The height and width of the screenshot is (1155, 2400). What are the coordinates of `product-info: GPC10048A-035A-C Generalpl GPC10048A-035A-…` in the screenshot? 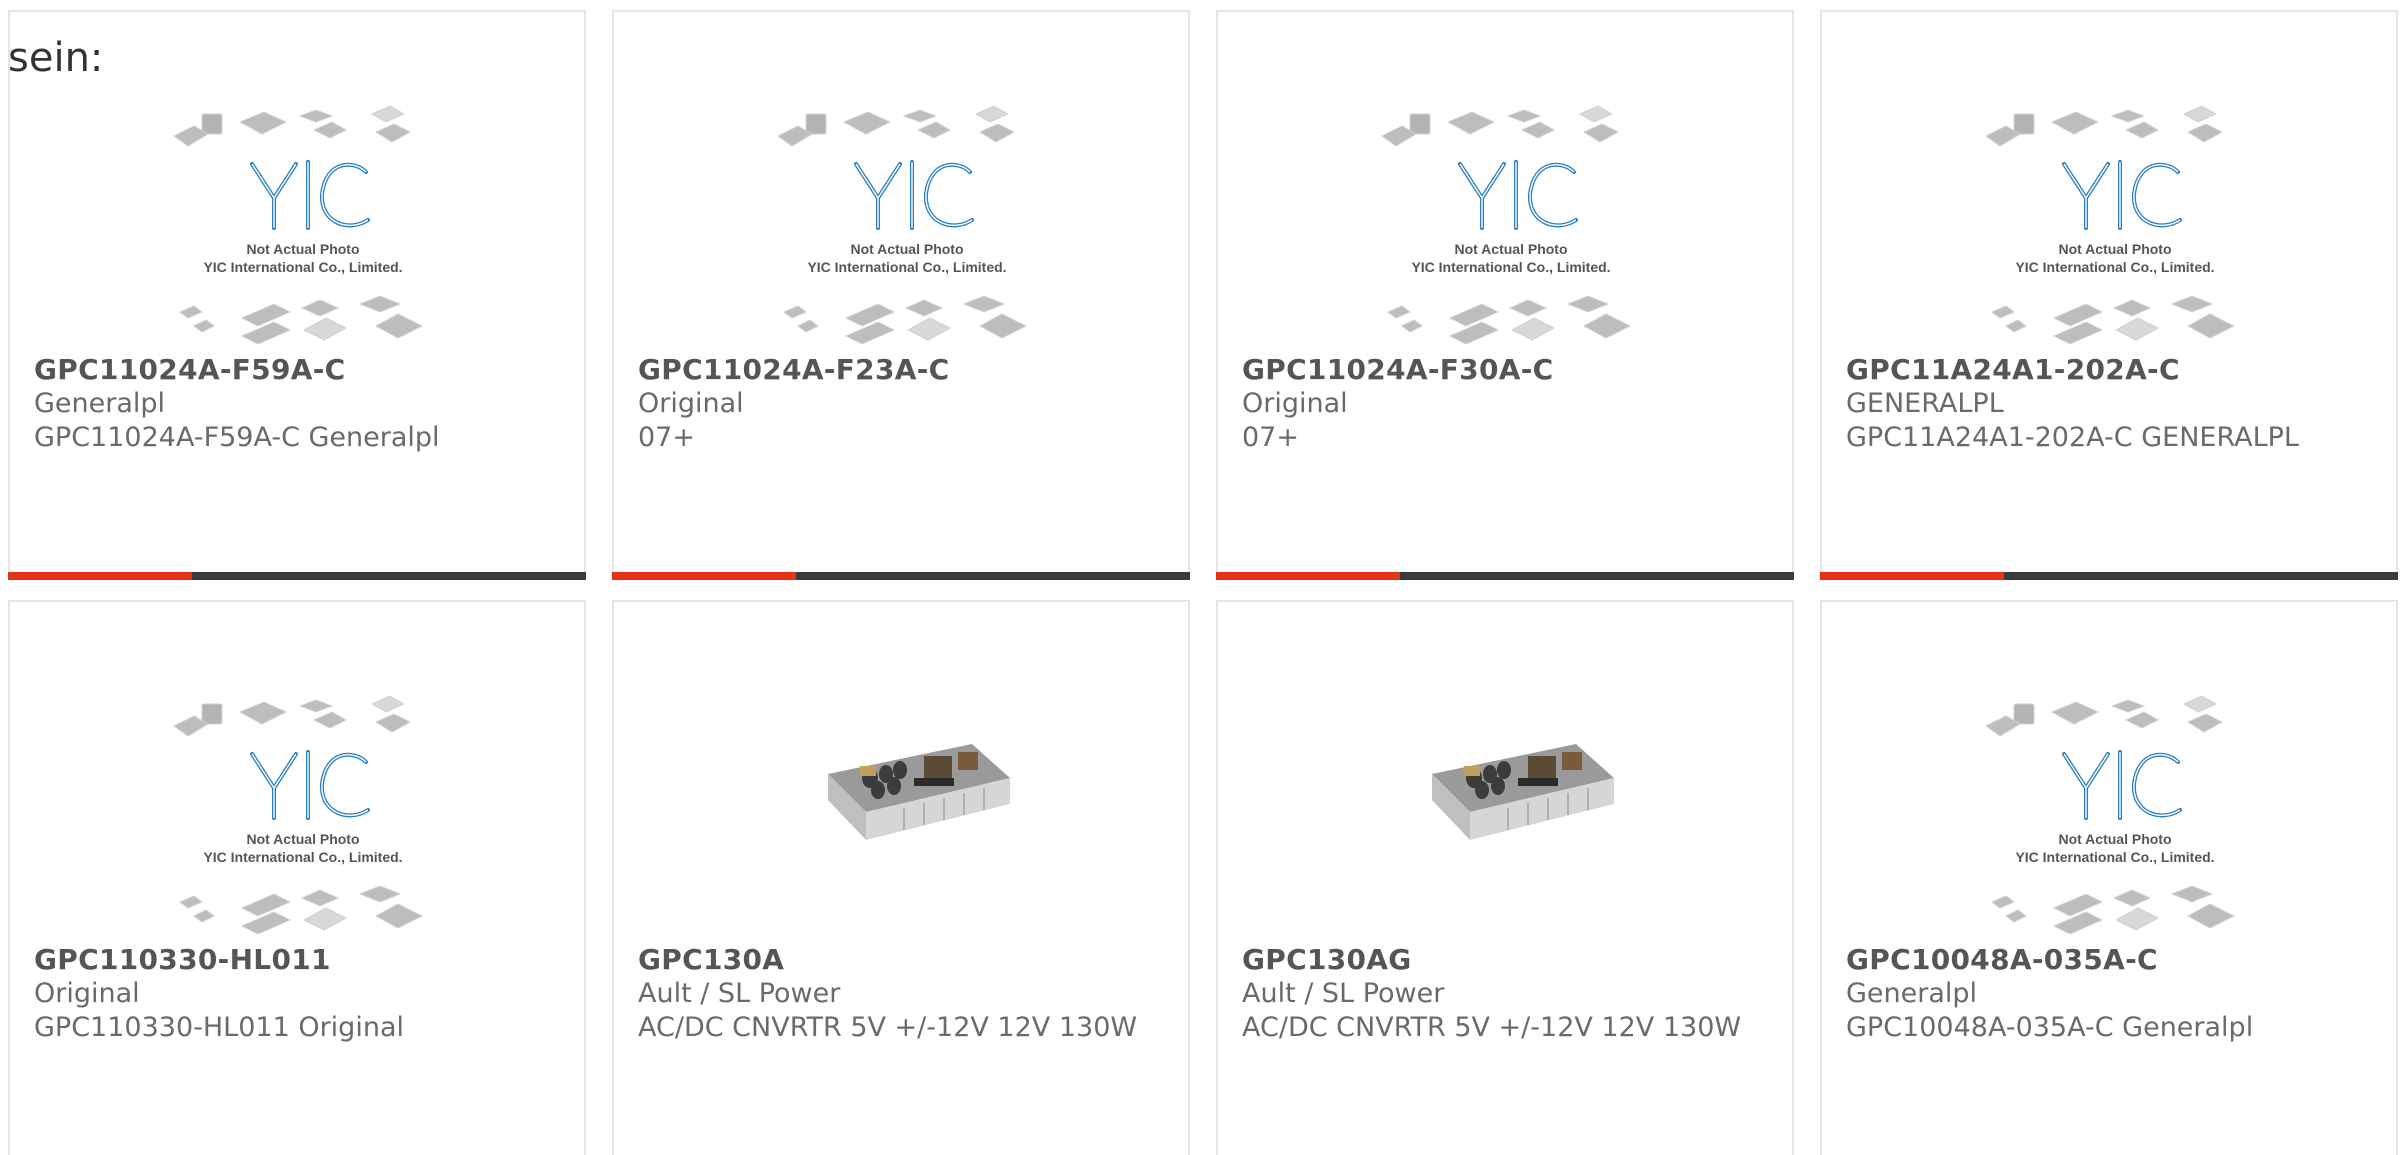 It's located at (2106, 994).